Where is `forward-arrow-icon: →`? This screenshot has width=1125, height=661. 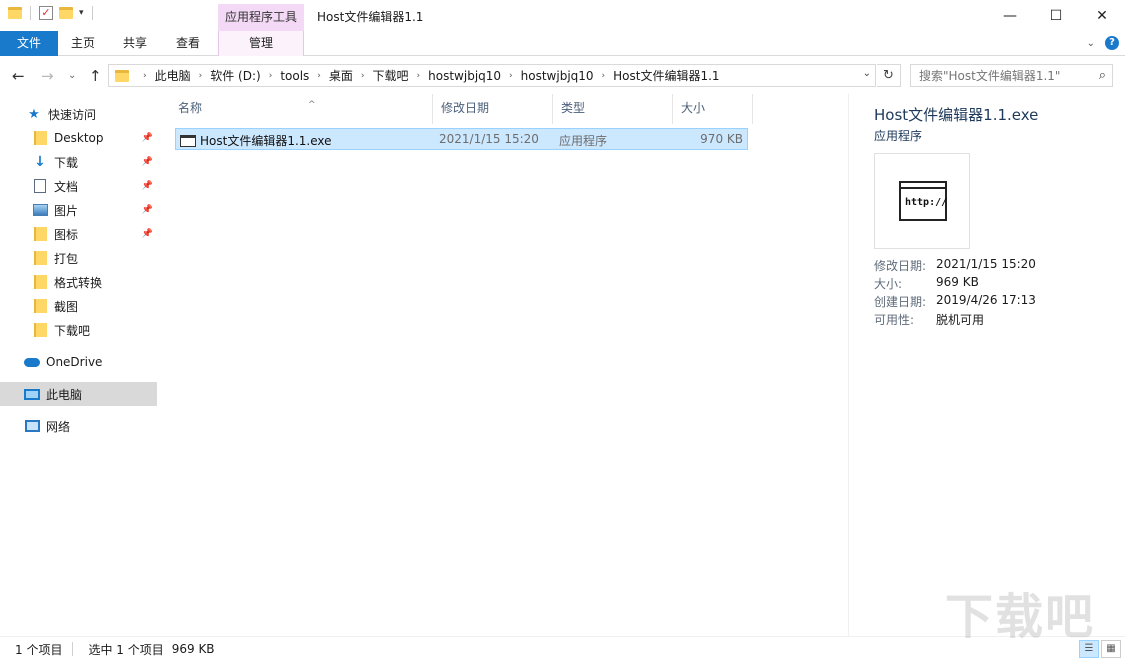
forward-arrow-icon: → is located at coordinates (47, 76).